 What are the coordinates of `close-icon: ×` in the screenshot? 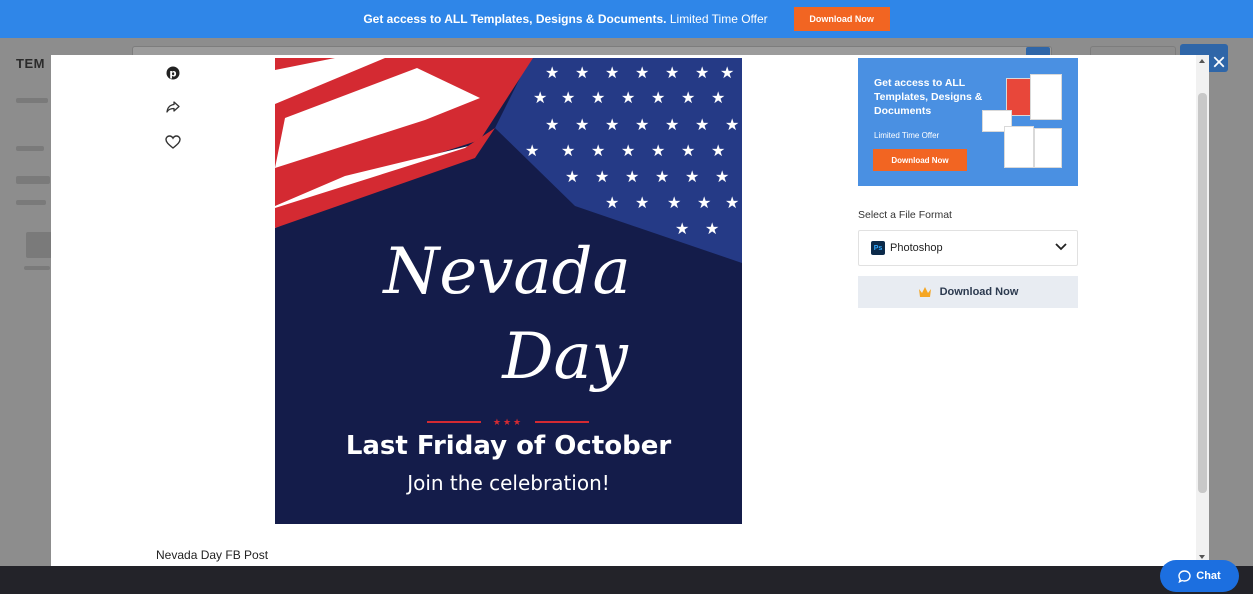 It's located at (1219, 63).